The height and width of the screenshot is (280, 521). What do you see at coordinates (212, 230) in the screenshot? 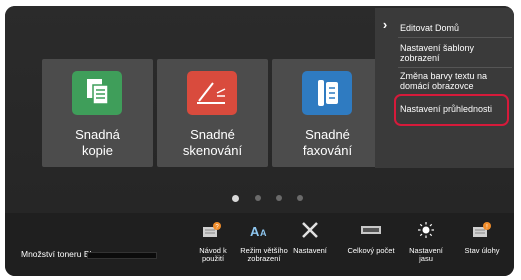
I see `guide-icon: ?` at bounding box center [212, 230].